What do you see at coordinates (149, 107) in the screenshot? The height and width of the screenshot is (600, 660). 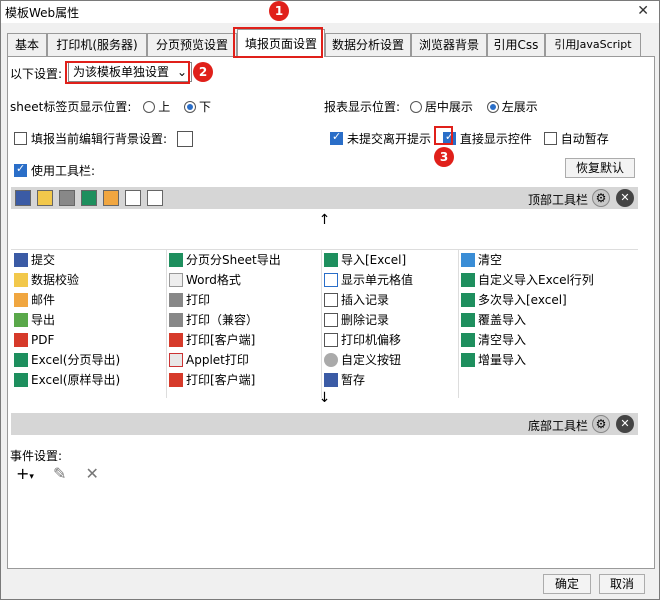 I see `radio-sheet-top` at bounding box center [149, 107].